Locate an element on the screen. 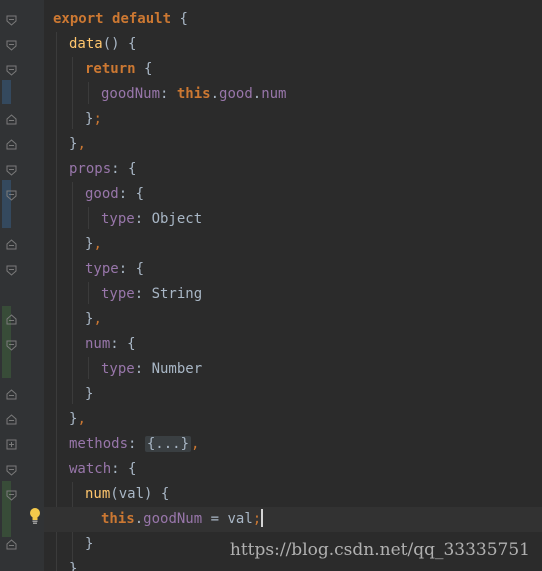 This screenshot has width=542, height=571. method-name: data is located at coordinates (86, 44).